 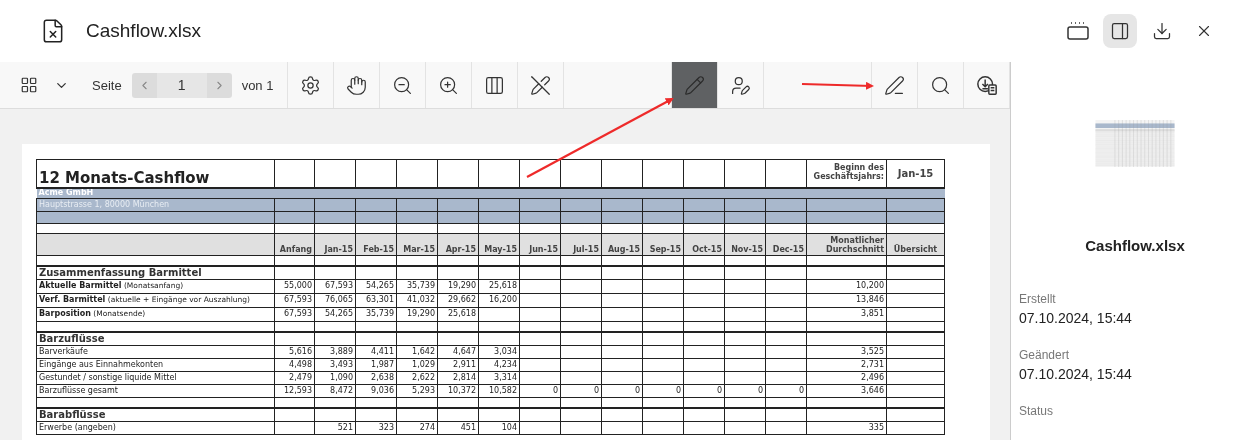 What do you see at coordinates (1135, 245) in the screenshot?
I see `file-name: Cashflow.xlsx` at bounding box center [1135, 245].